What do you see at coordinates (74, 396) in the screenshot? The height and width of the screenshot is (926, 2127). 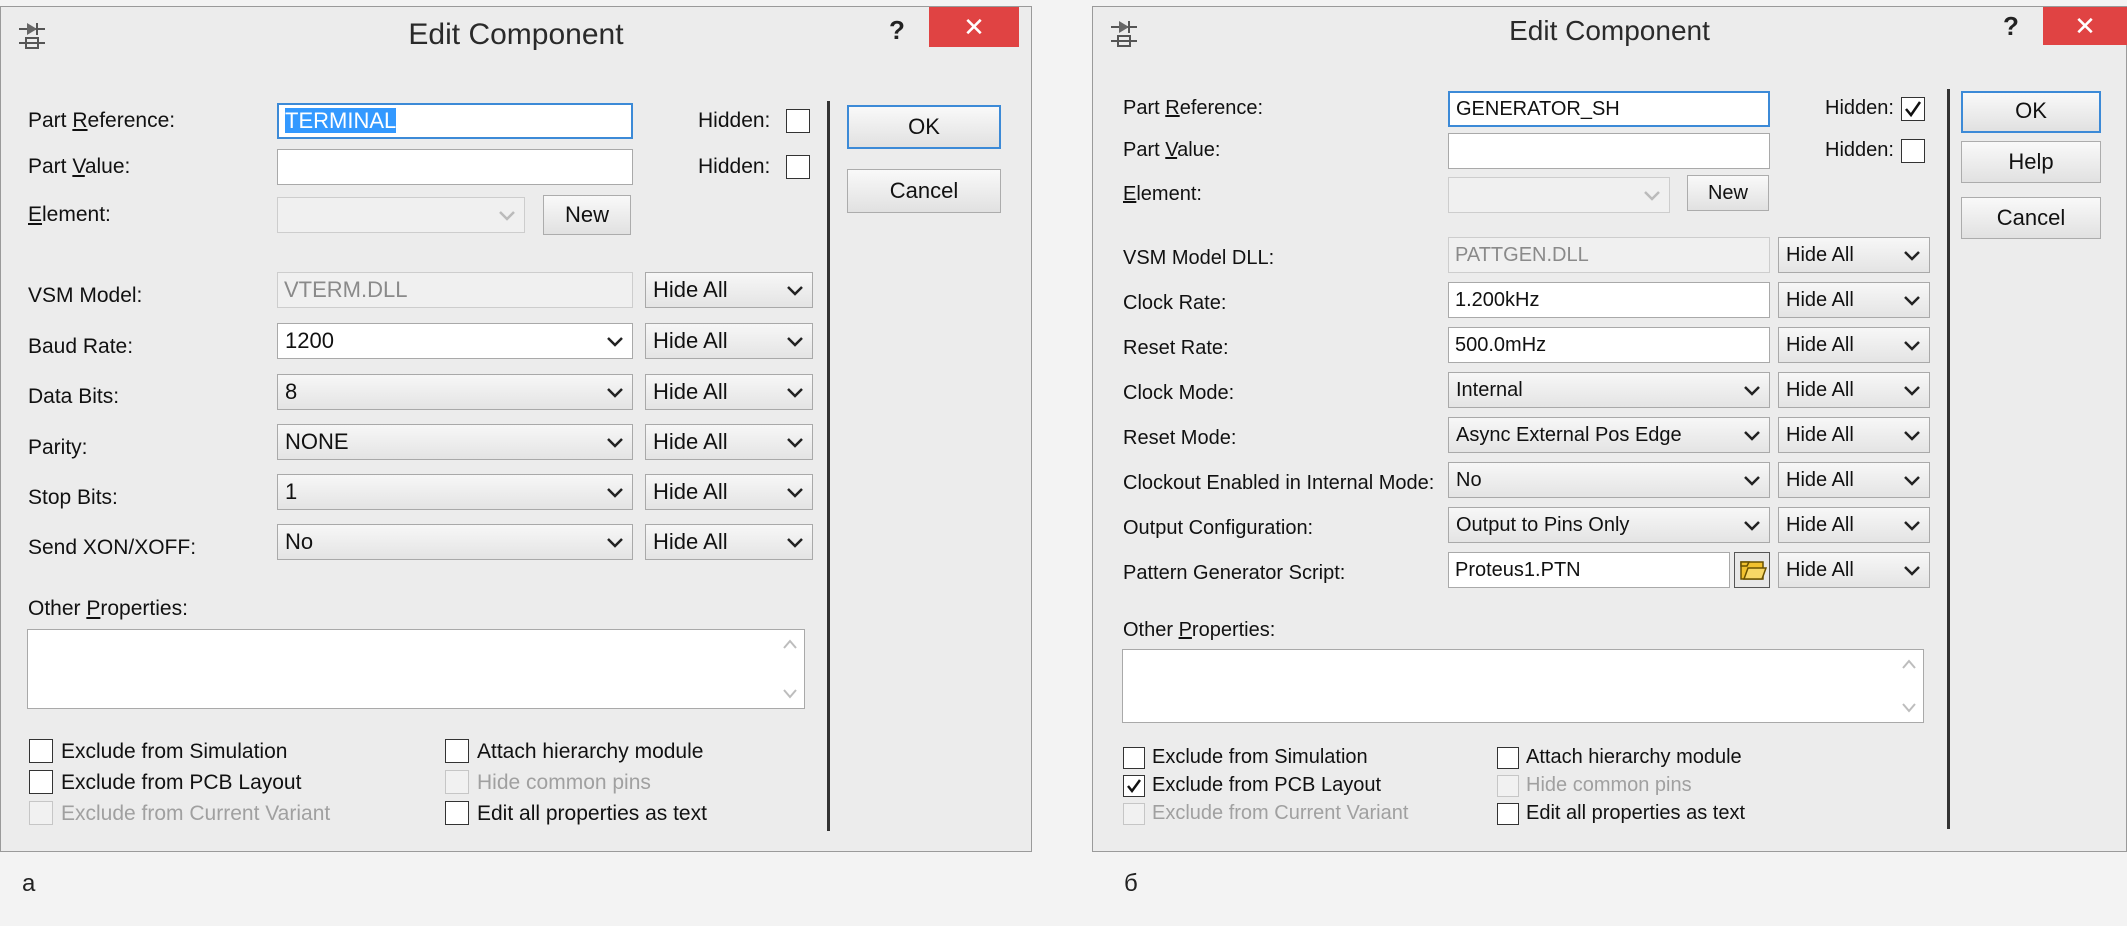 I see `prop-label: Data Bits:` at bounding box center [74, 396].